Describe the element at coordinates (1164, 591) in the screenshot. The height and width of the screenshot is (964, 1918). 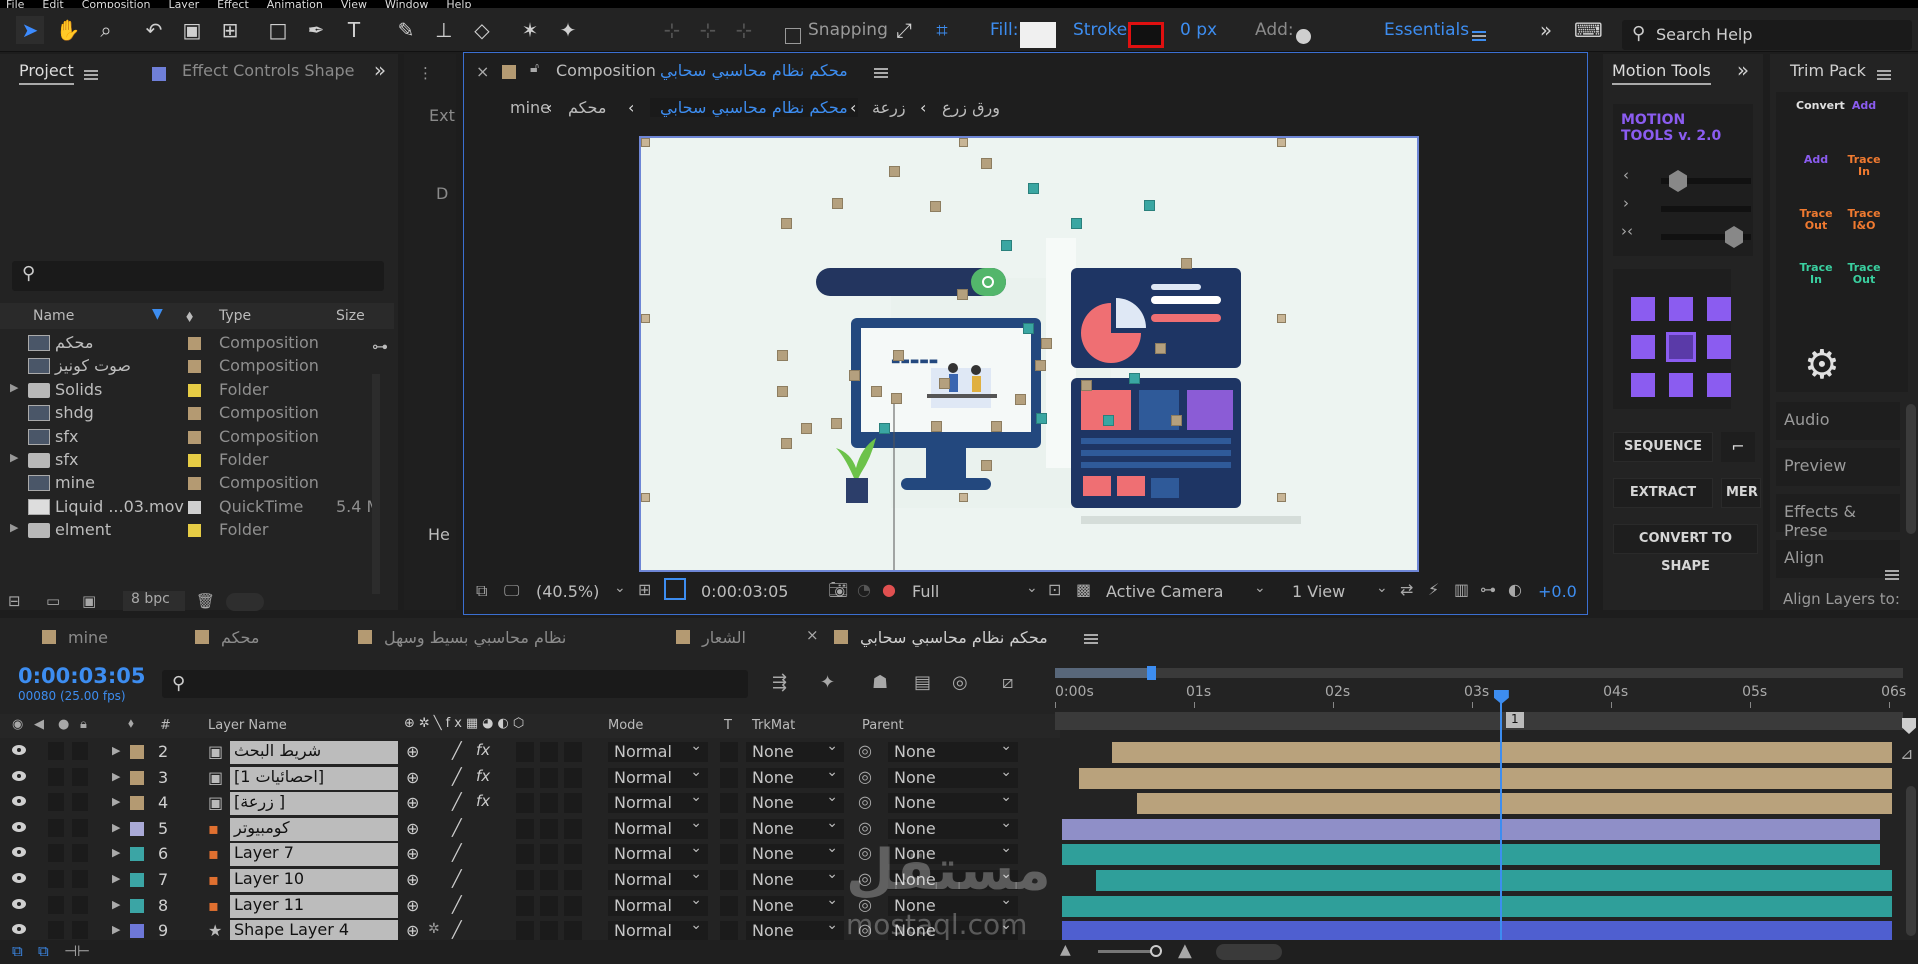
I see `camera-dropdown: Active Camera` at that location.